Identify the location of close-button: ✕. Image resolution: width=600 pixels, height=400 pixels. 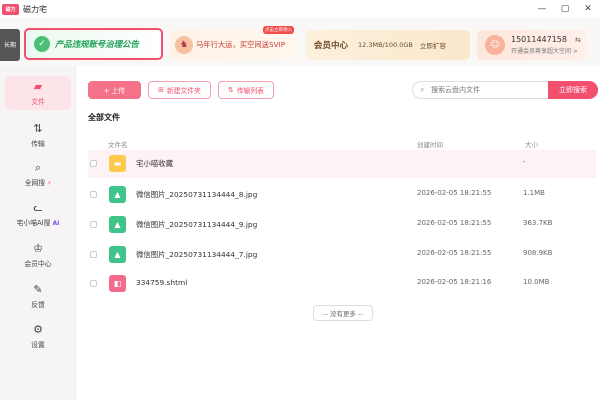
(588, 9).